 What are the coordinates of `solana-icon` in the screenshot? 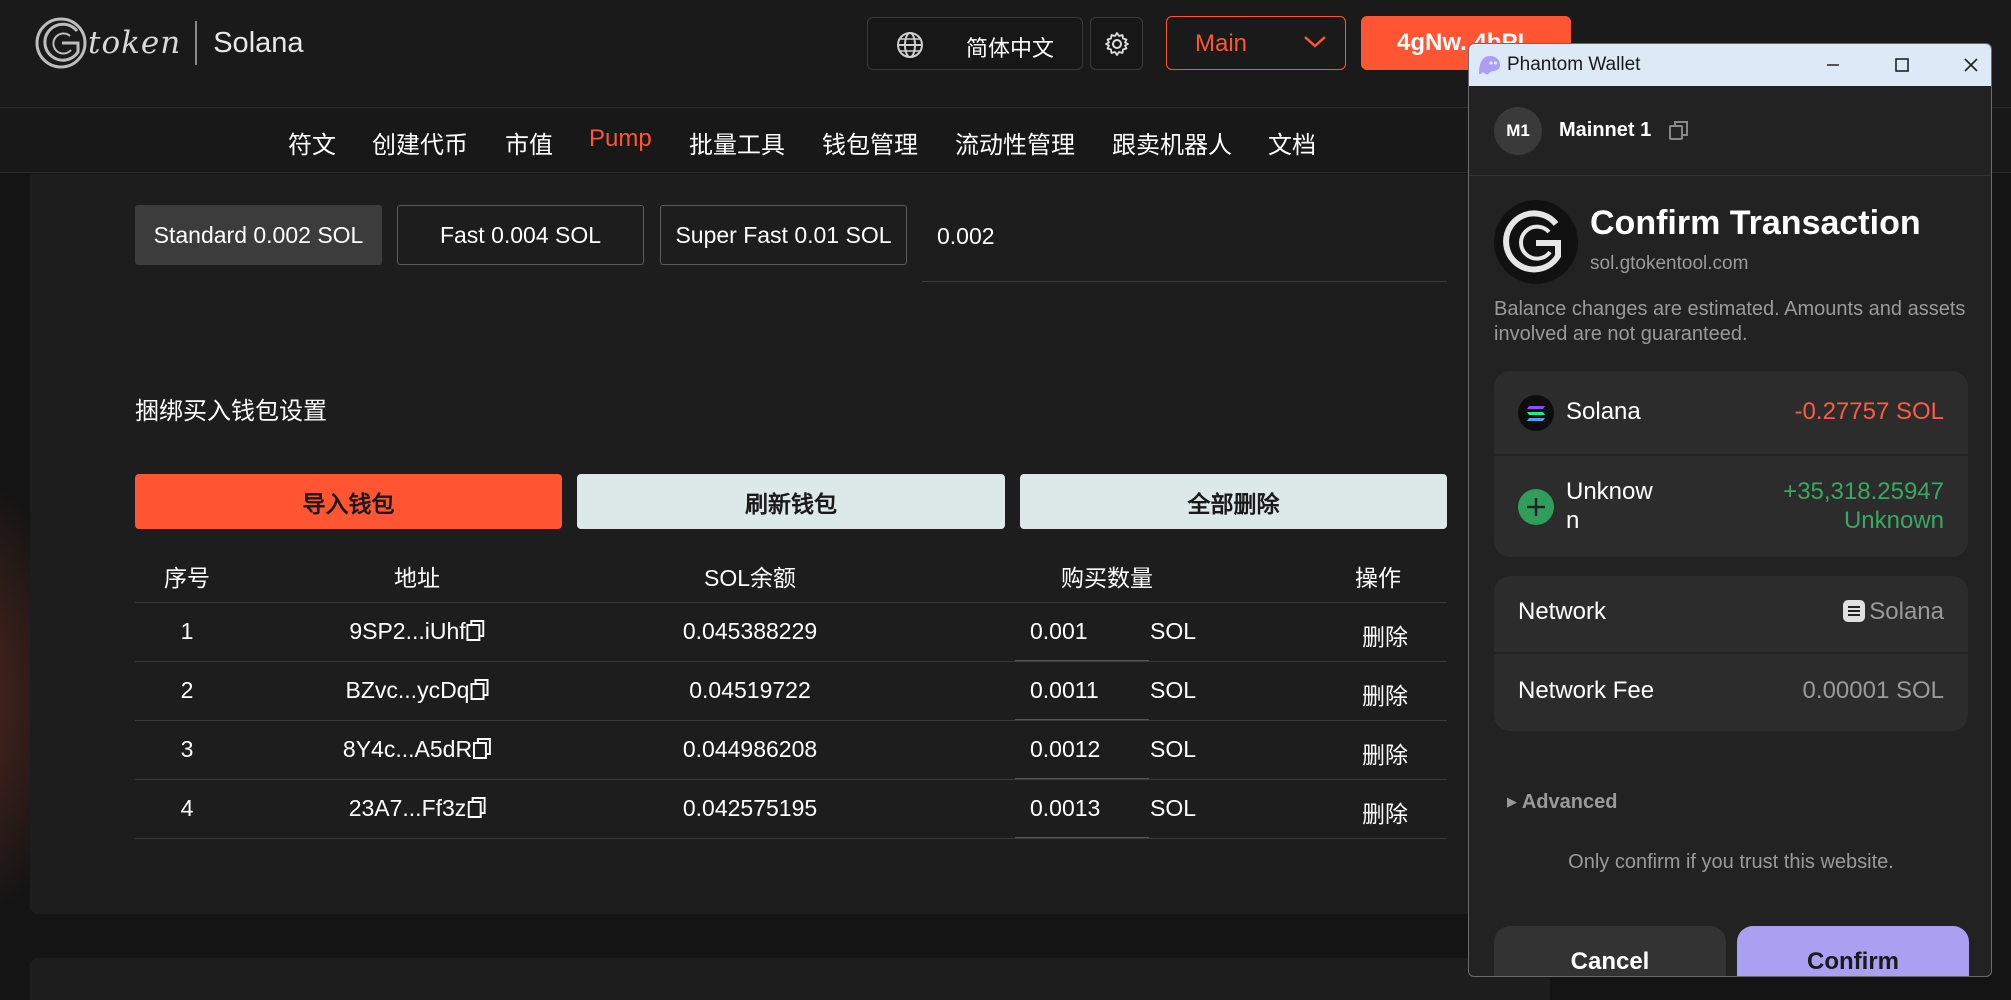 It's located at (1536, 413).